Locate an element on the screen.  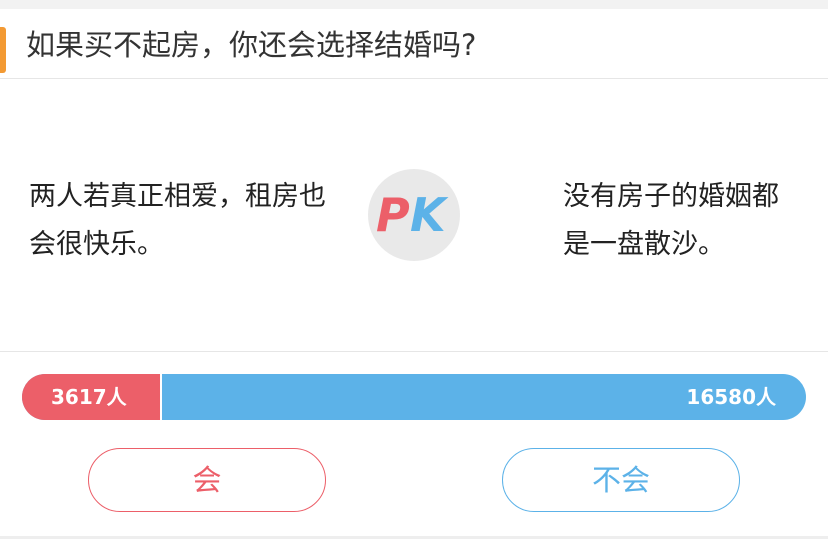
vote-yes-button: 会 is located at coordinates (207, 480).